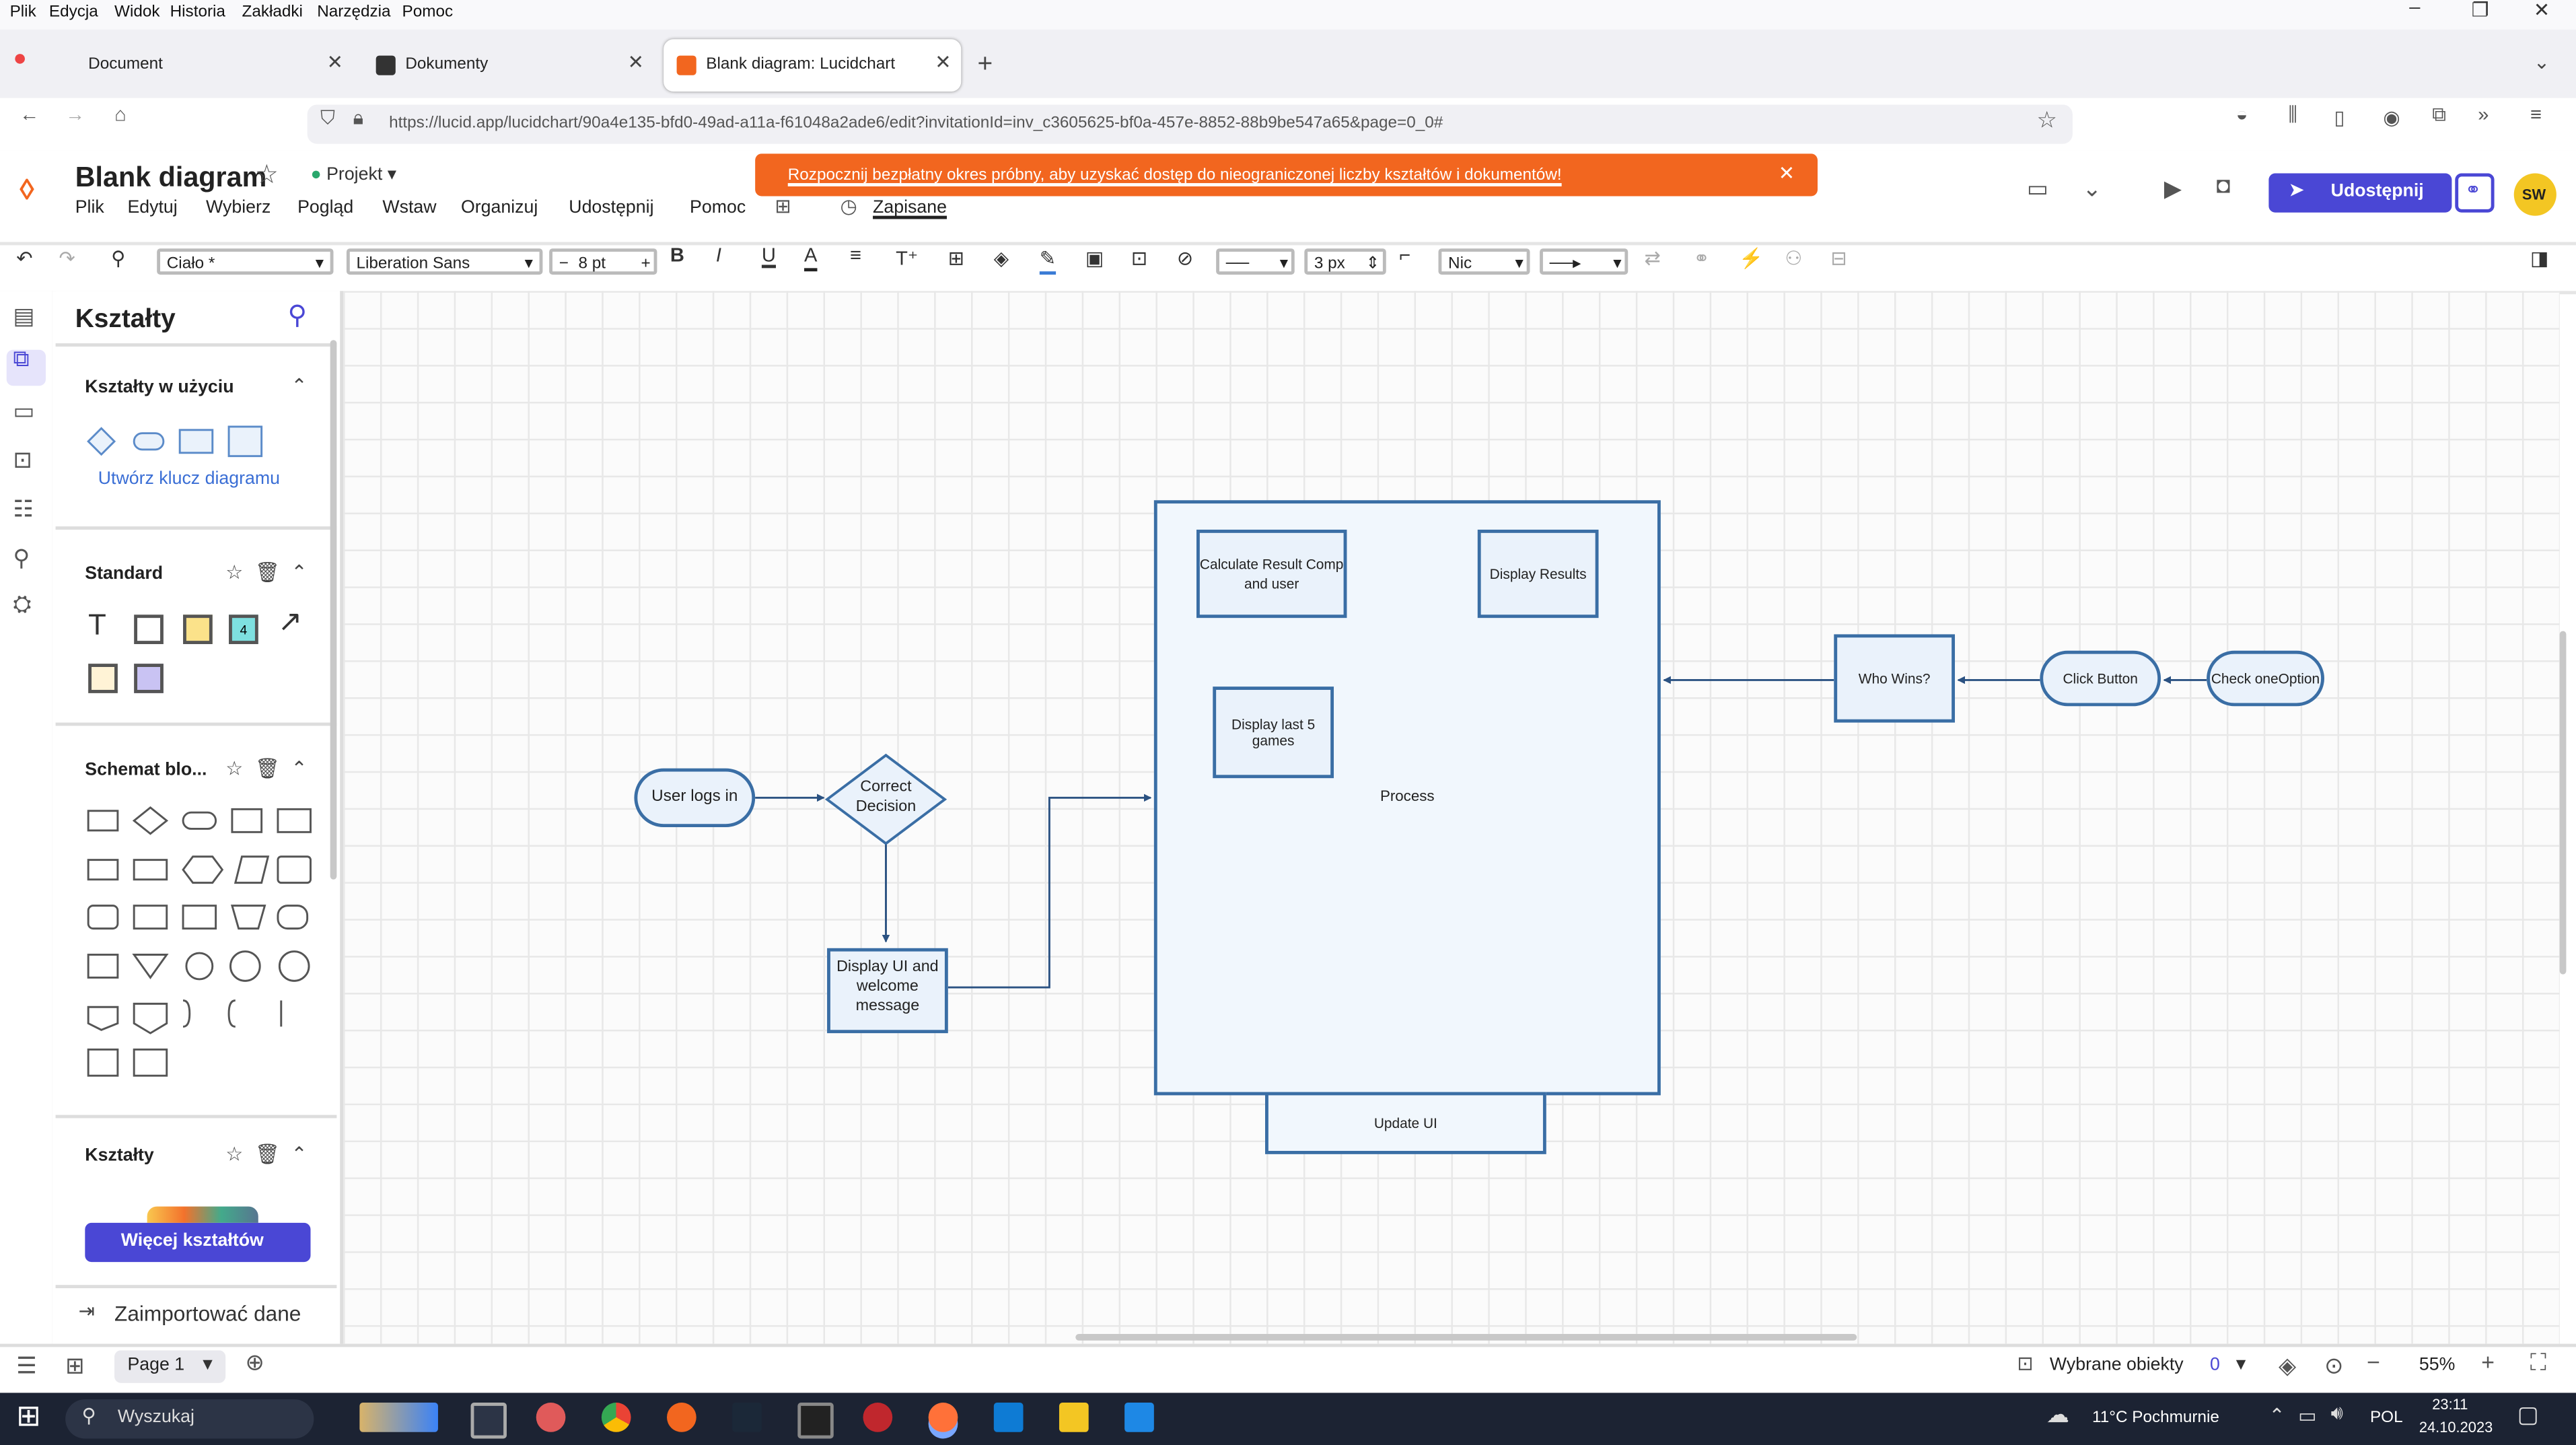 The height and width of the screenshot is (1445, 2576). What do you see at coordinates (75, 1366) in the screenshot?
I see `grid-view-icon: ⊞` at bounding box center [75, 1366].